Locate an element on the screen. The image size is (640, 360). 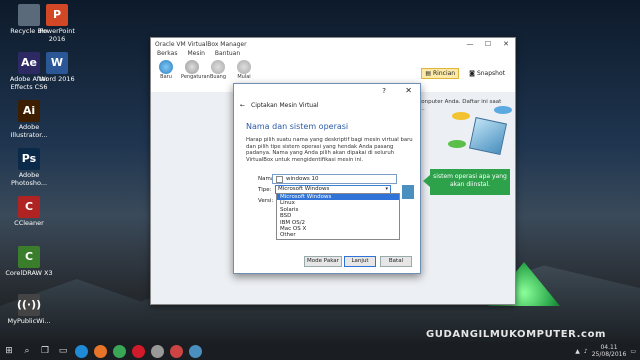
window-title: Oracle VM VirtualBox Manager is located at coordinates (201, 44).